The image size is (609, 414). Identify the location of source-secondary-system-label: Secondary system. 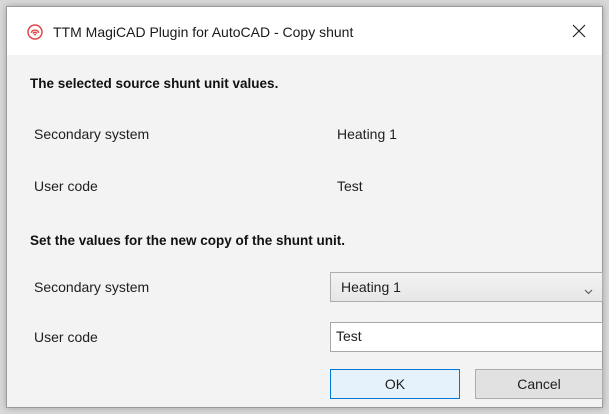
(92, 134).